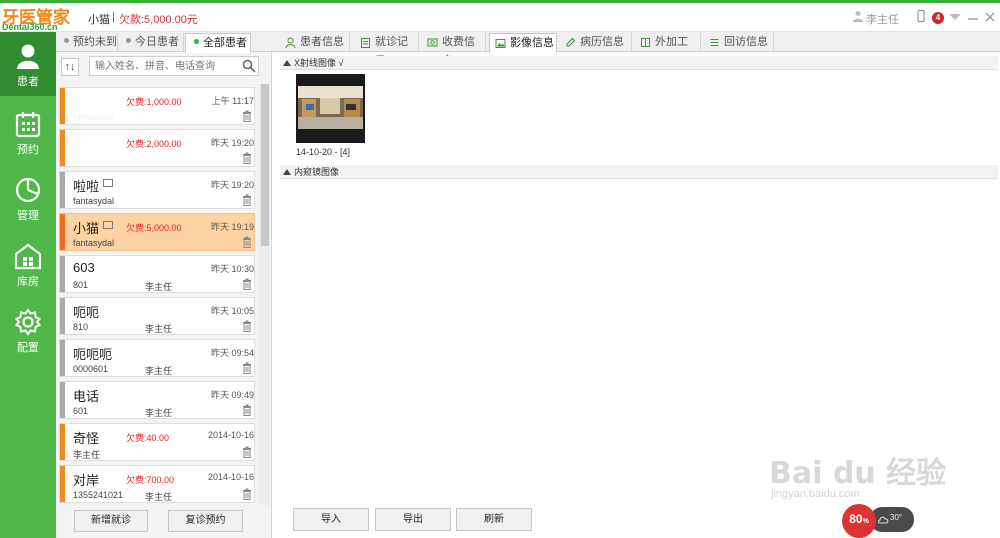 The height and width of the screenshot is (538, 1000). What do you see at coordinates (157, 148) in the screenshot?
I see `patient-card: 欠费:2,000.00 昨天 19:20` at bounding box center [157, 148].